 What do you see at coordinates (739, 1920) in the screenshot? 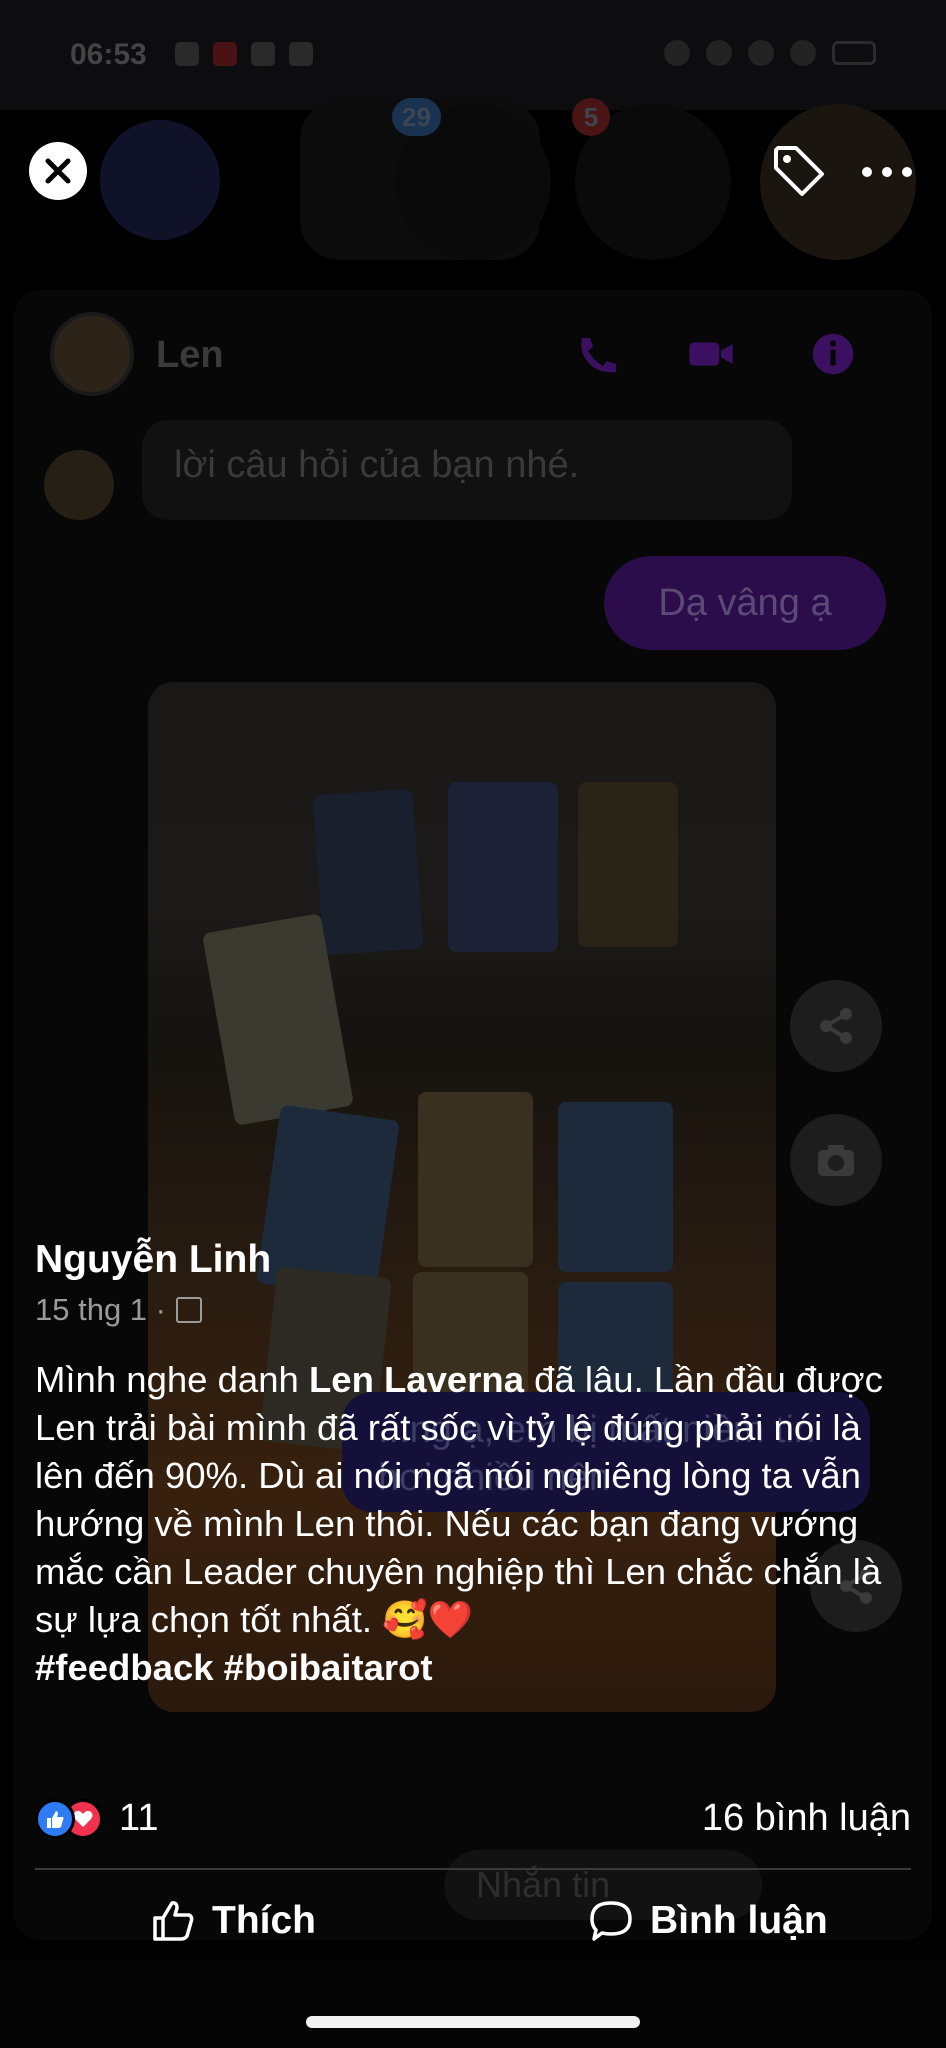
I see `comment-label: Bình luận` at bounding box center [739, 1920].